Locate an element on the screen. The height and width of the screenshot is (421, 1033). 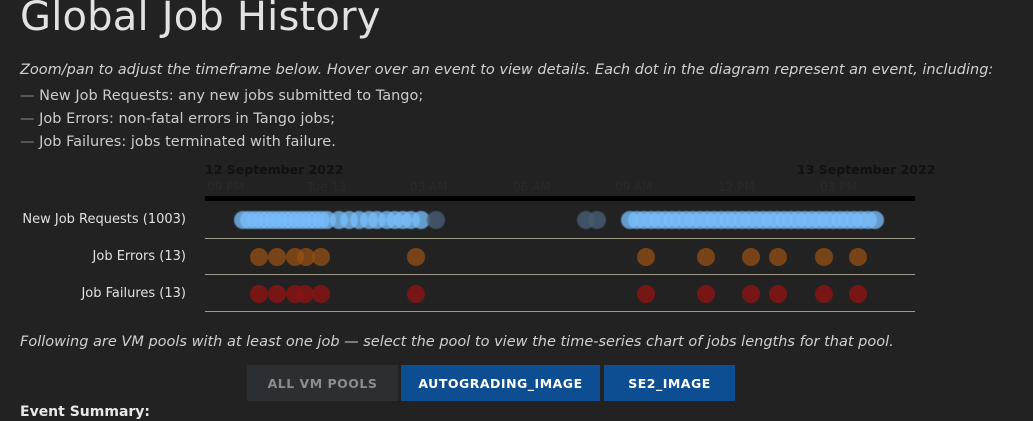
tick-label: Tue 13 is located at coordinates (327, 187).